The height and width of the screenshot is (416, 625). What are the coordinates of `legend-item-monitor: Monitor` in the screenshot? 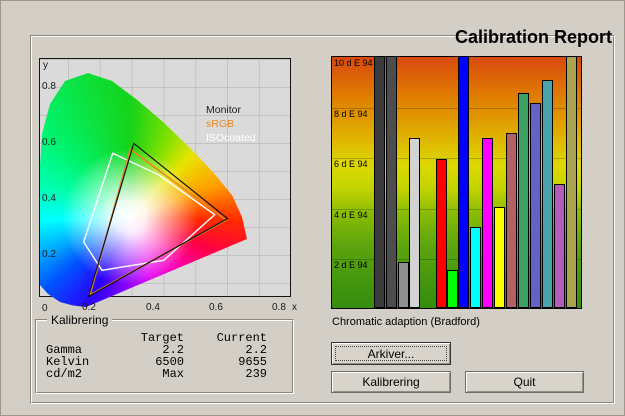 It's located at (224, 110).